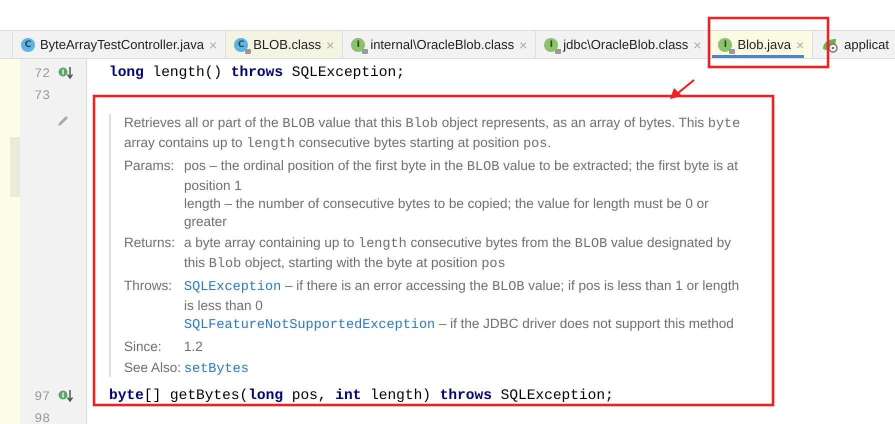 Image resolution: width=895 pixels, height=424 pixels. Describe the element at coordinates (41, 417) in the screenshot. I see `line-number: 98` at that location.